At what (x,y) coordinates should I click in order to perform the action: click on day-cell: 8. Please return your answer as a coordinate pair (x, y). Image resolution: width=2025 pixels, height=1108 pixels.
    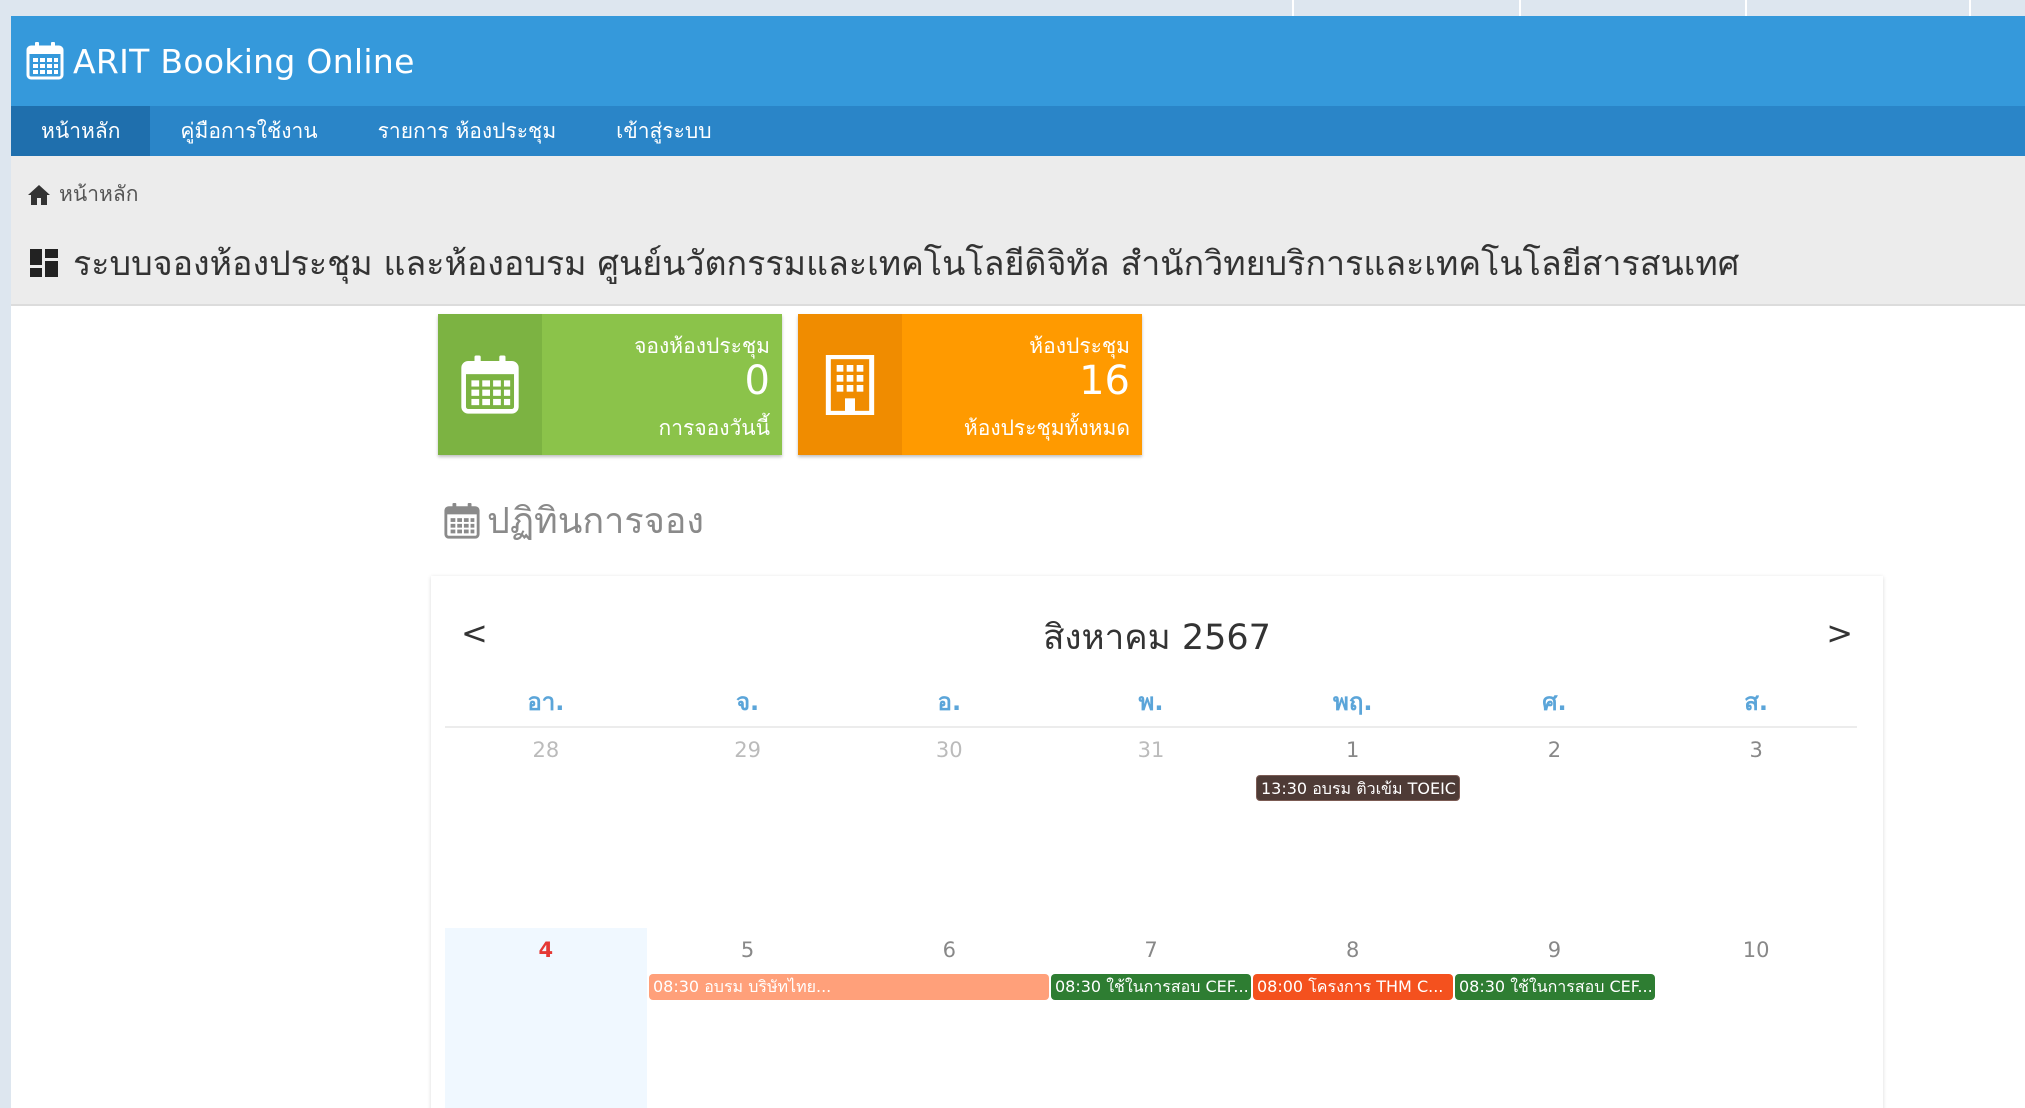
    Looking at the image, I should click on (1353, 1018).